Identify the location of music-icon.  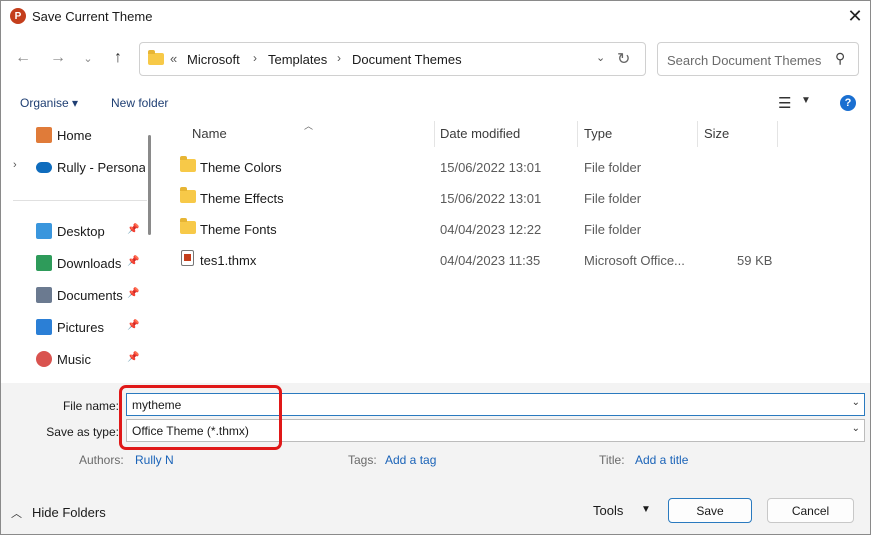
(44, 359).